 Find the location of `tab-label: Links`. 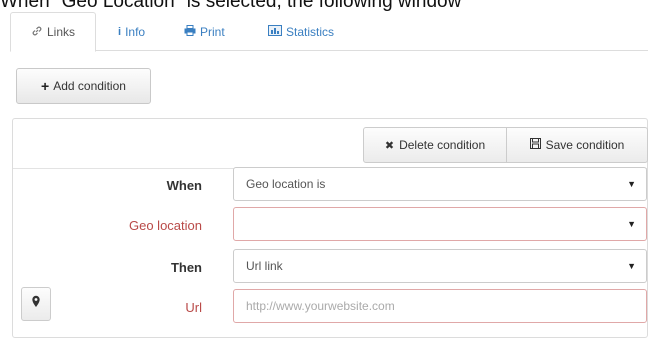

tab-label: Links is located at coordinates (60, 32).